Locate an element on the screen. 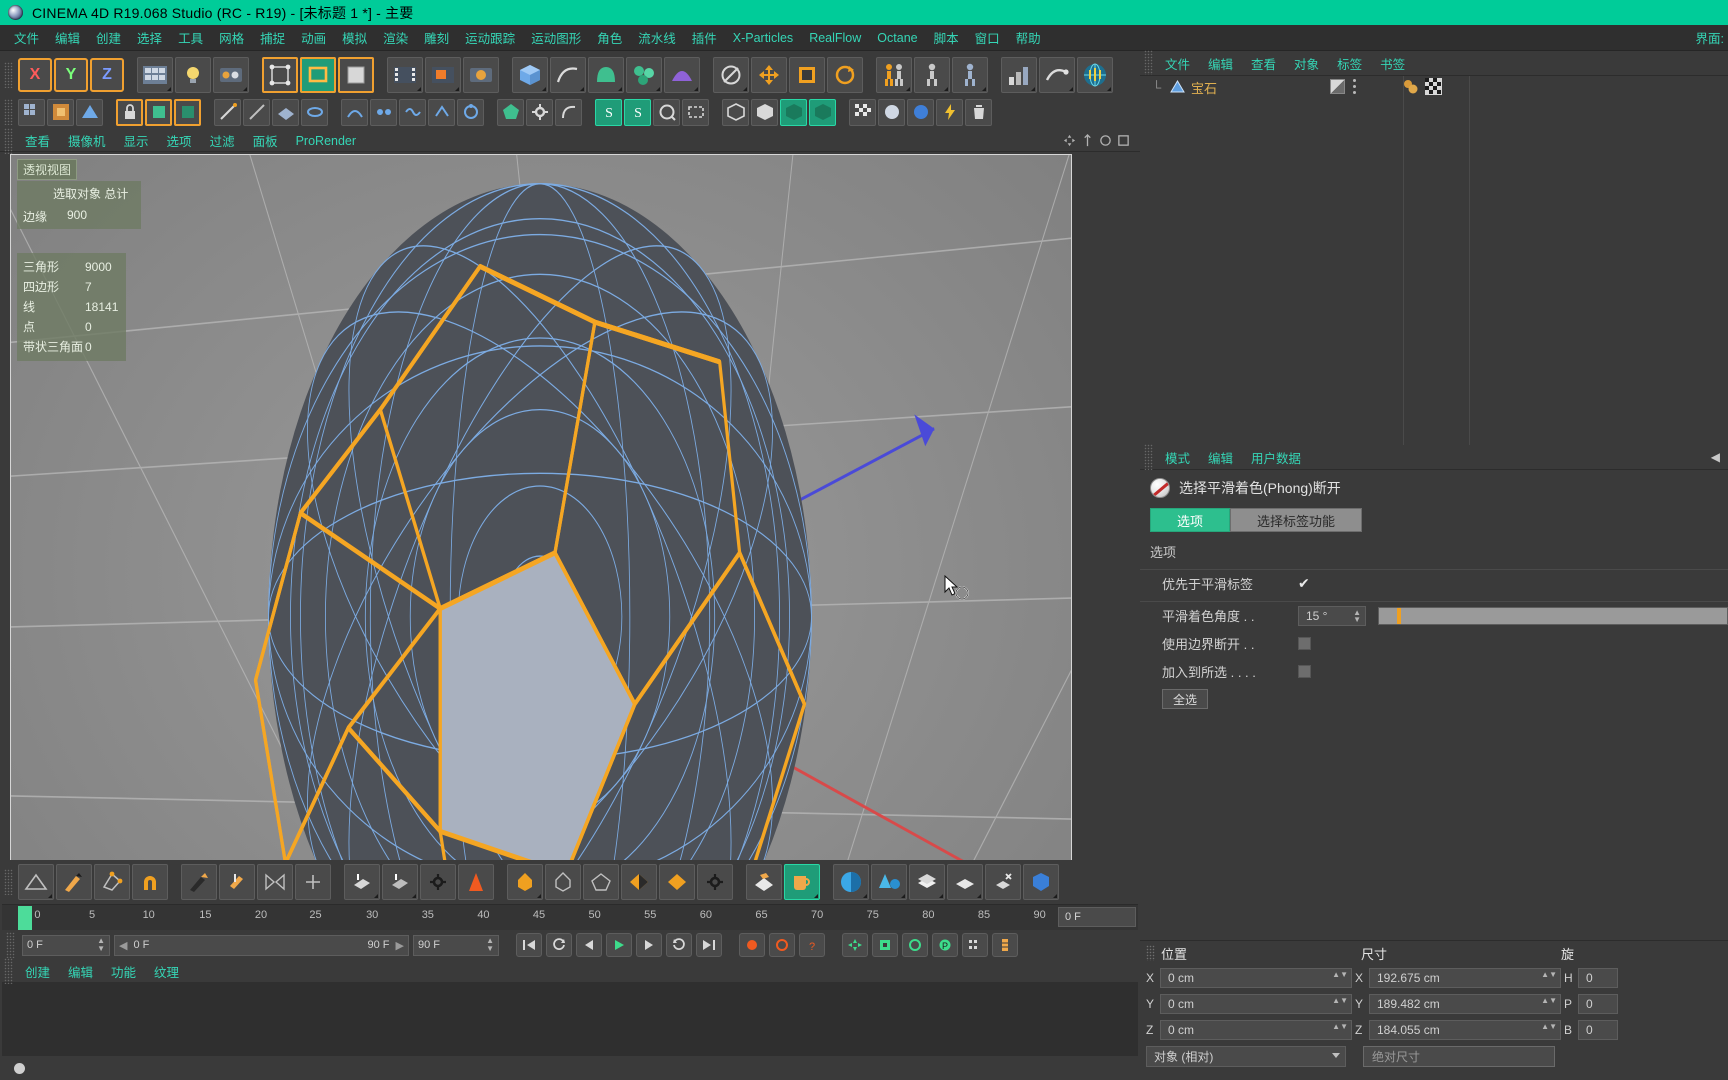 Image resolution: width=1728 pixels, height=1080 pixels. position-x-input: 0 cm ▲▼ is located at coordinates (1256, 978).